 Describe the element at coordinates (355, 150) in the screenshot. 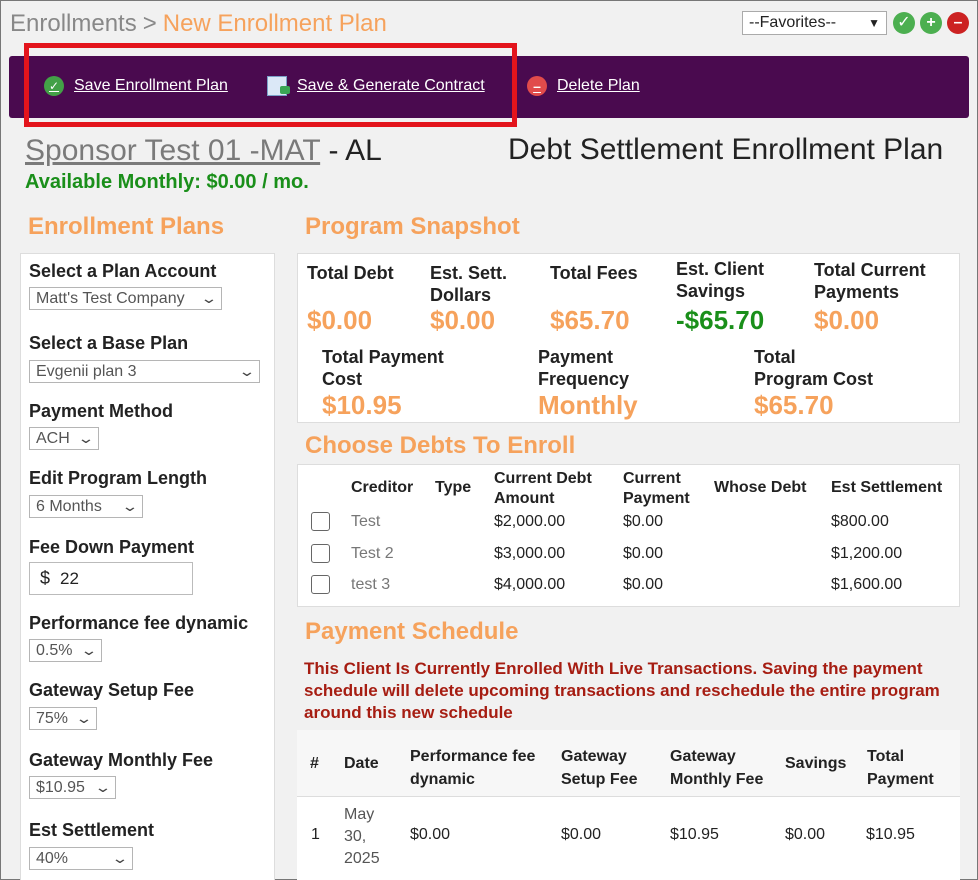

I see `sponsor-state: - AL` at that location.